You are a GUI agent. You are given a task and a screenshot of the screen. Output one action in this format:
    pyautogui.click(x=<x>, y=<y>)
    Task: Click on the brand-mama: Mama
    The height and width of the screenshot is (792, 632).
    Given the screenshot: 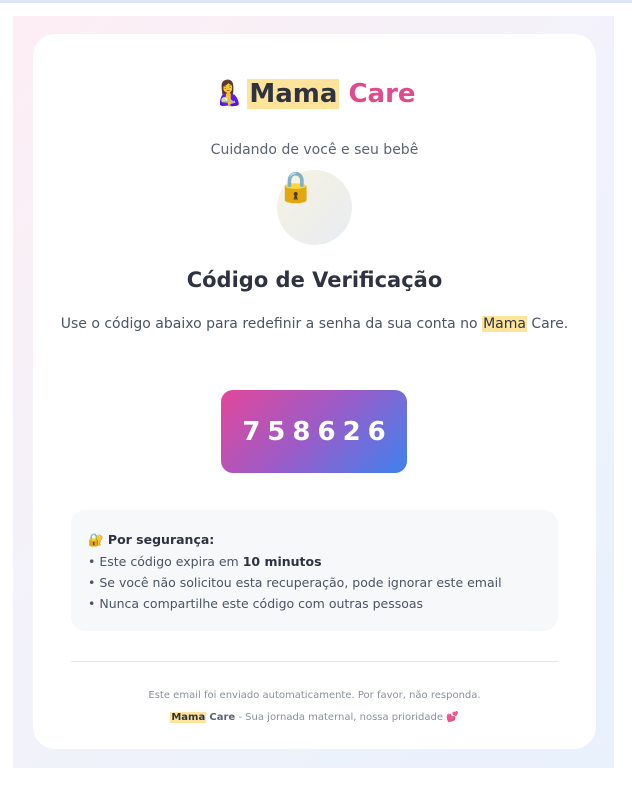 What is the action you would take?
    pyautogui.click(x=293, y=94)
    